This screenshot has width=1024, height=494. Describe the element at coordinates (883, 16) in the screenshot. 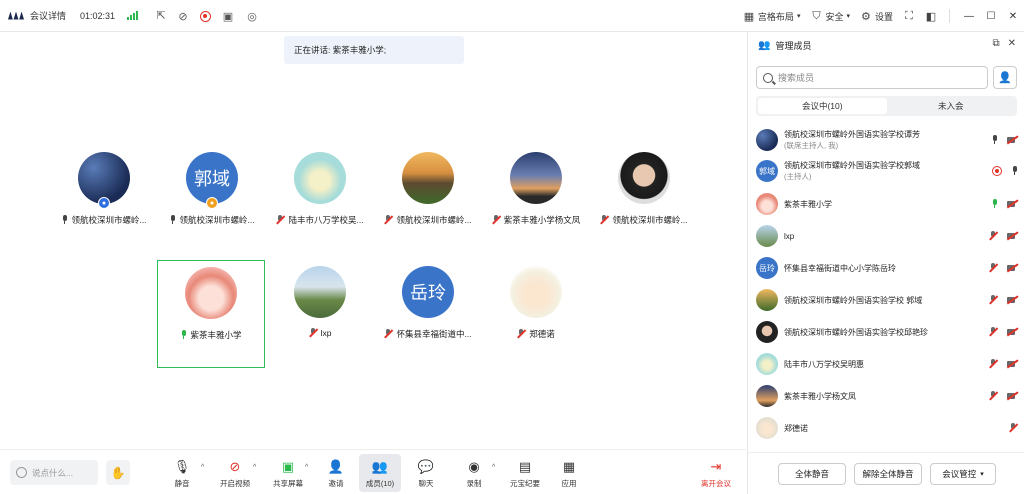

I see `settings-label: 设置` at that location.